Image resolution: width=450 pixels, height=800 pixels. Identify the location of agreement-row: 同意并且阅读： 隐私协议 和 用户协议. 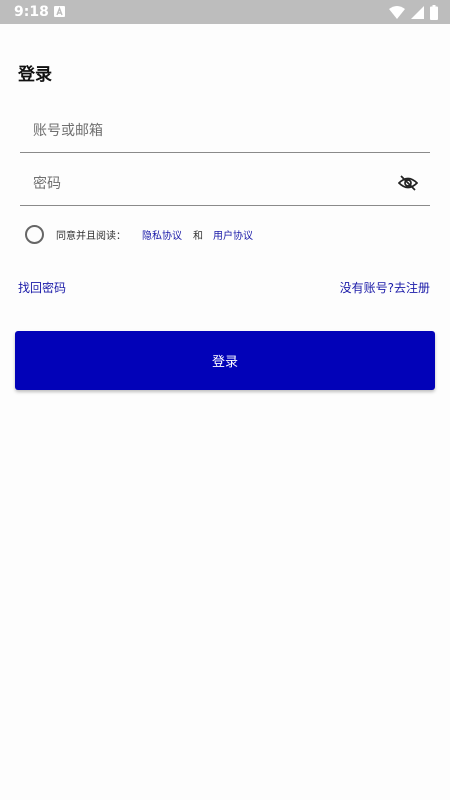
(139, 234).